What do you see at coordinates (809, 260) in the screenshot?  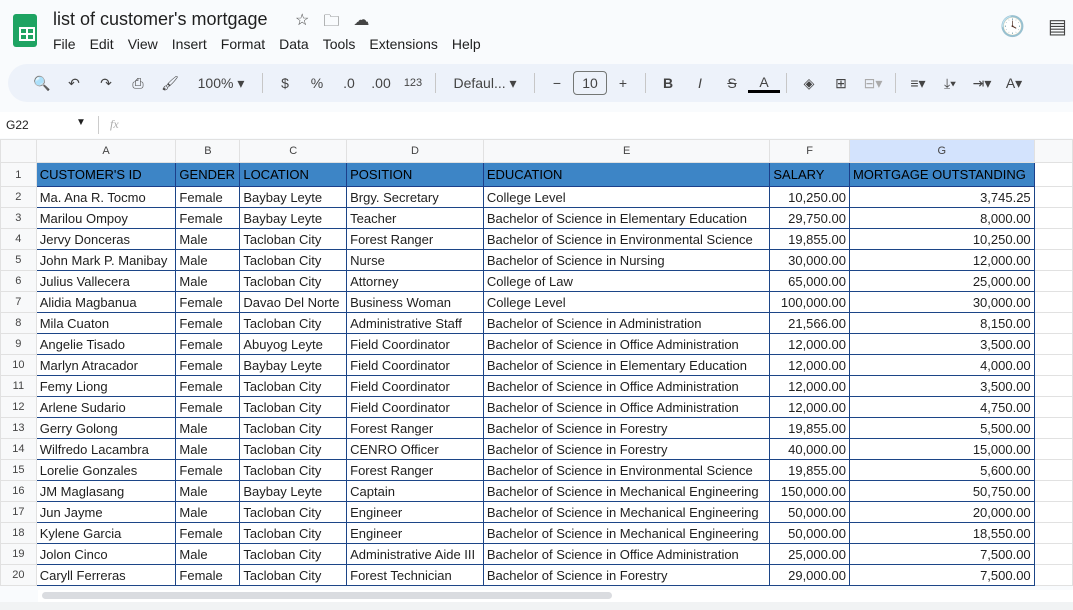 I see `table-cell: 30,000.00` at bounding box center [809, 260].